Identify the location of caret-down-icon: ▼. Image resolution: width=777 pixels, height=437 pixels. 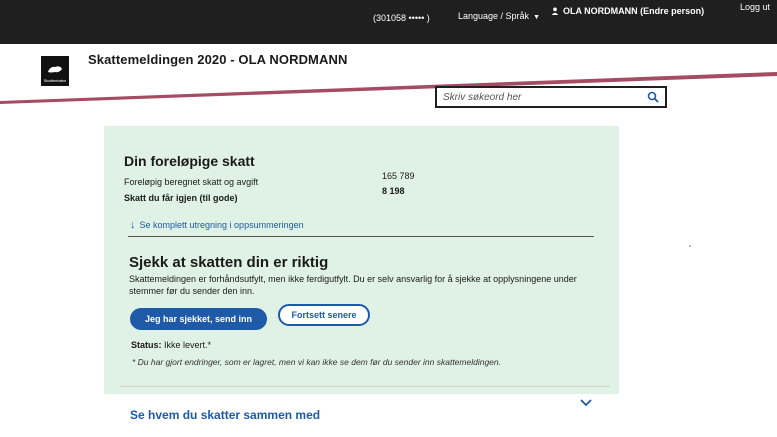
(536, 17).